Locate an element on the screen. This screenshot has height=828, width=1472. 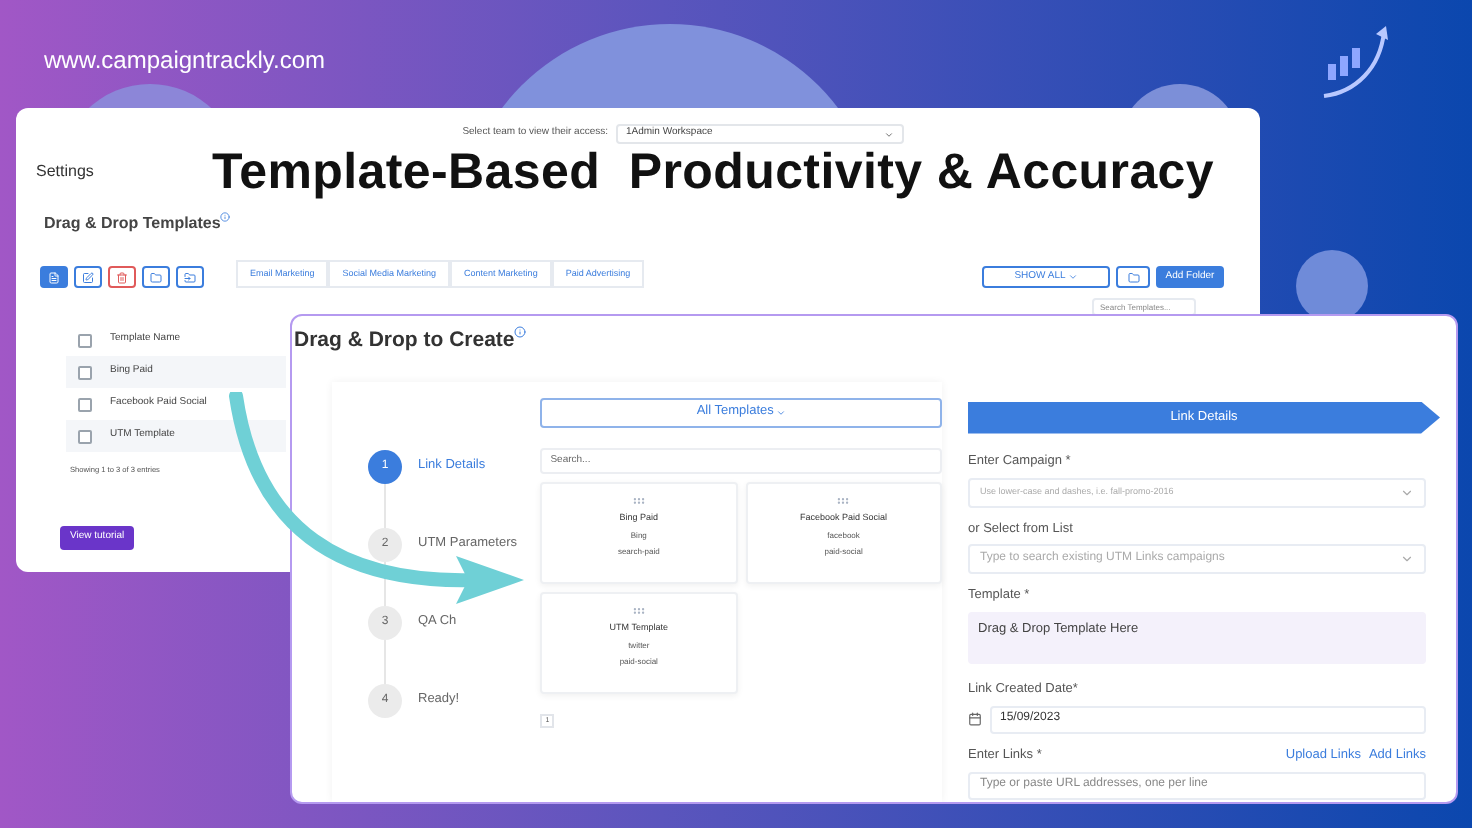
chart-logo-icon is located at coordinates (1356, 60).